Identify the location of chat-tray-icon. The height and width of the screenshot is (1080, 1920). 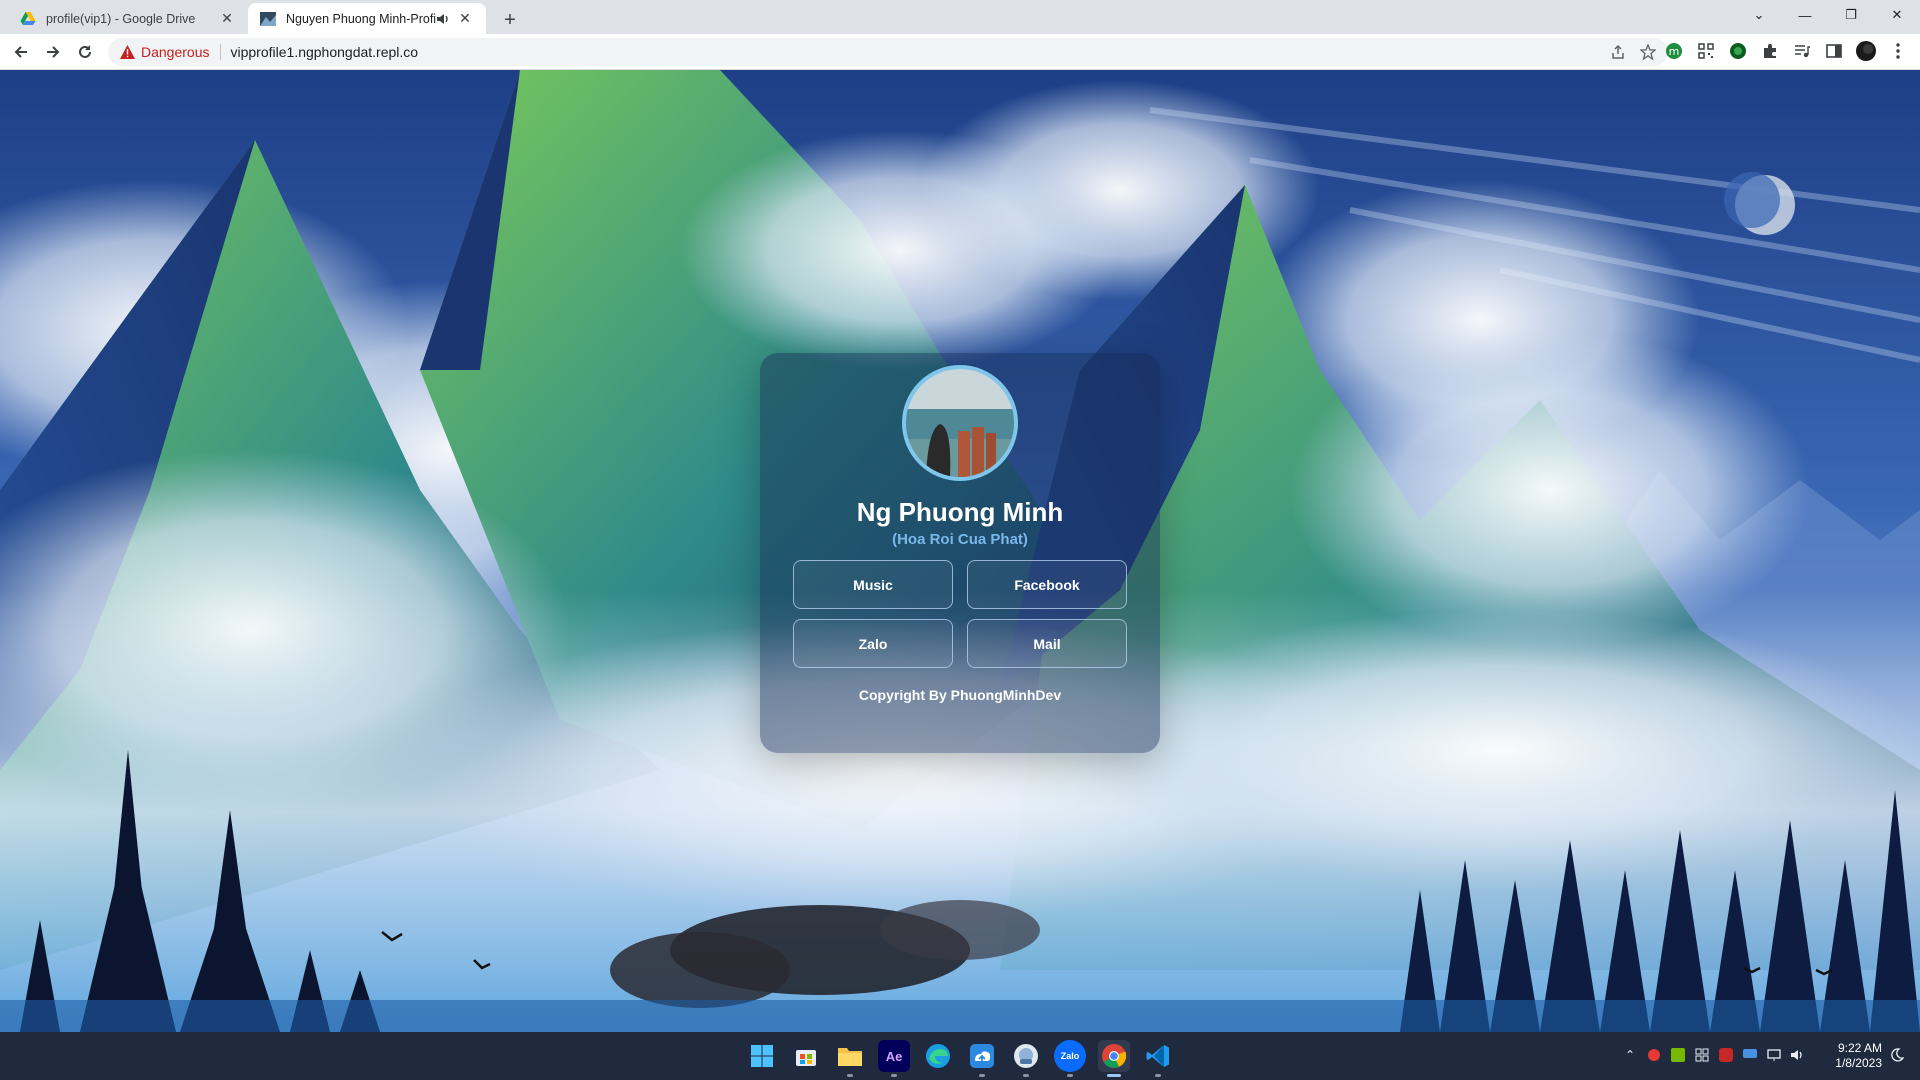
(1750, 1055).